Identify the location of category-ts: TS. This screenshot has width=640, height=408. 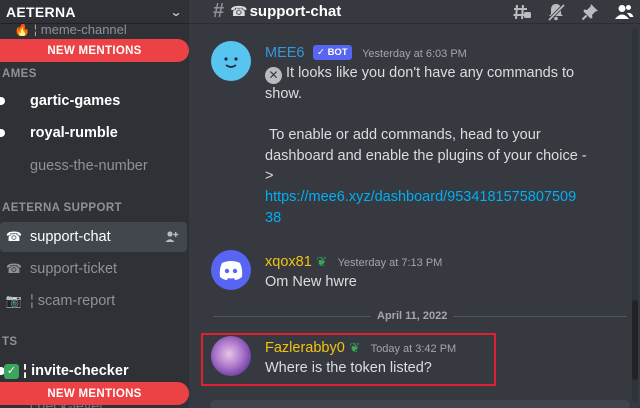
(9, 342).